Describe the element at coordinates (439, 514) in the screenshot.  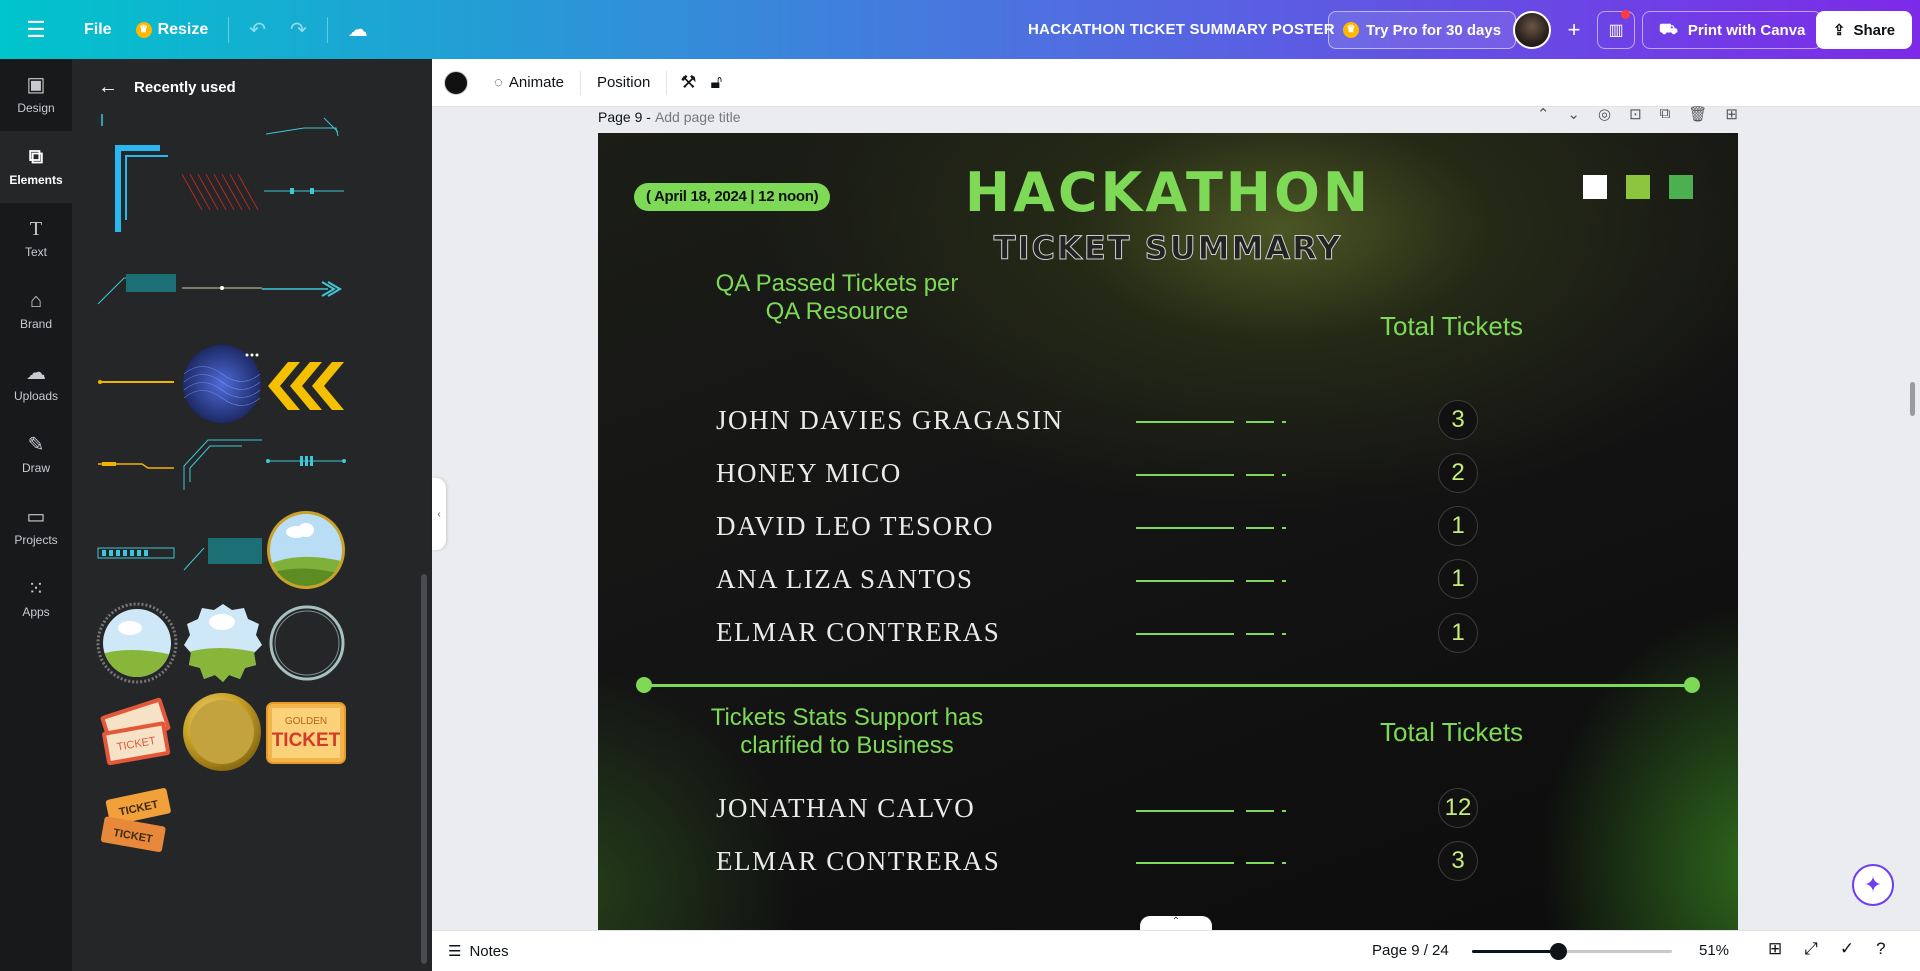
I see `collapse-panel-handle: ‹` at that location.